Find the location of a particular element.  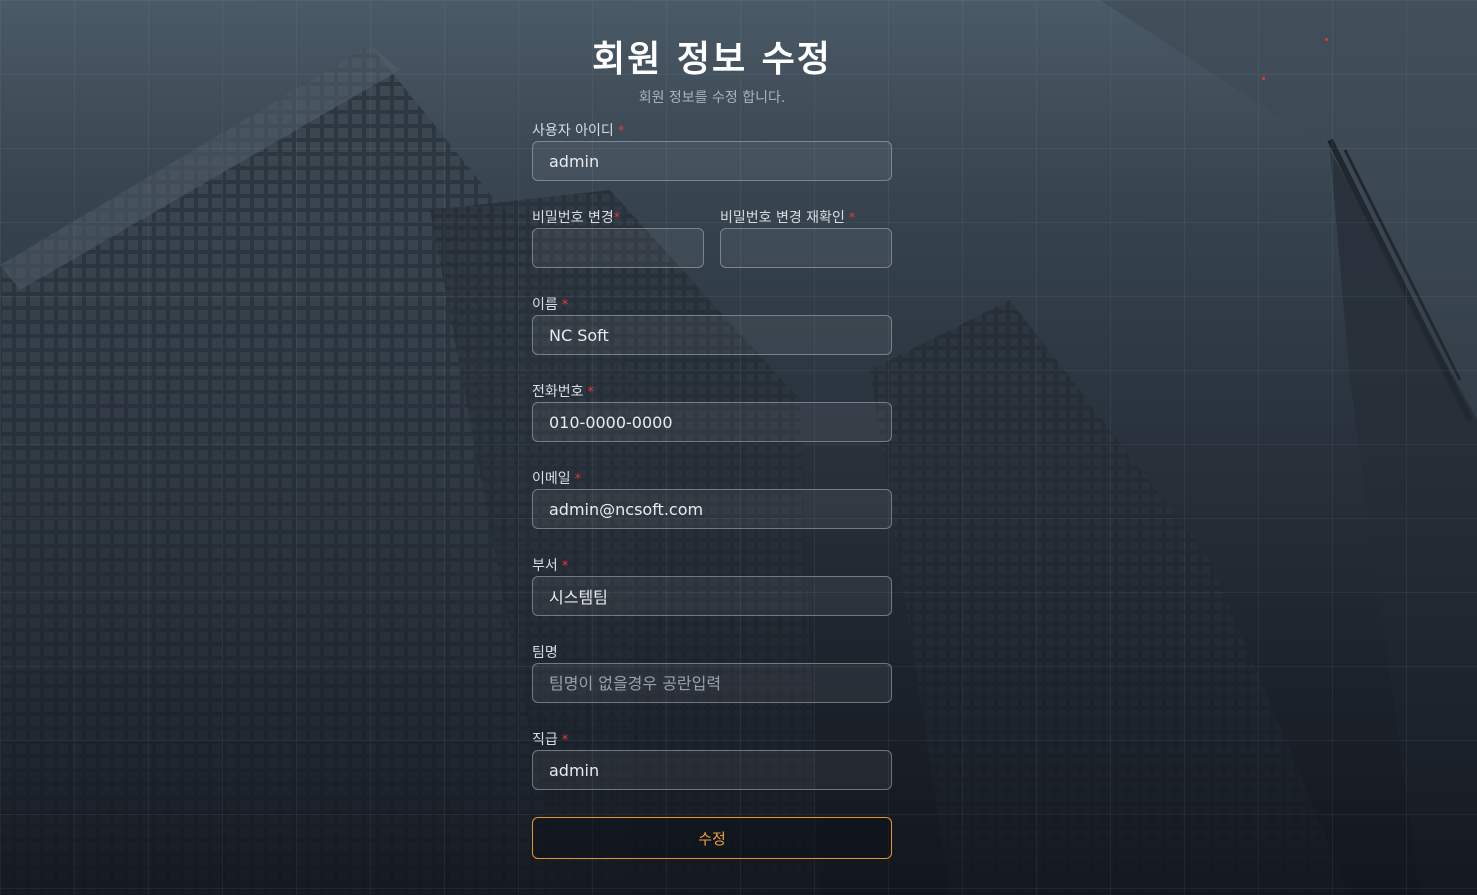

password-label-text: 비밀번호 변경 is located at coordinates (573, 218).